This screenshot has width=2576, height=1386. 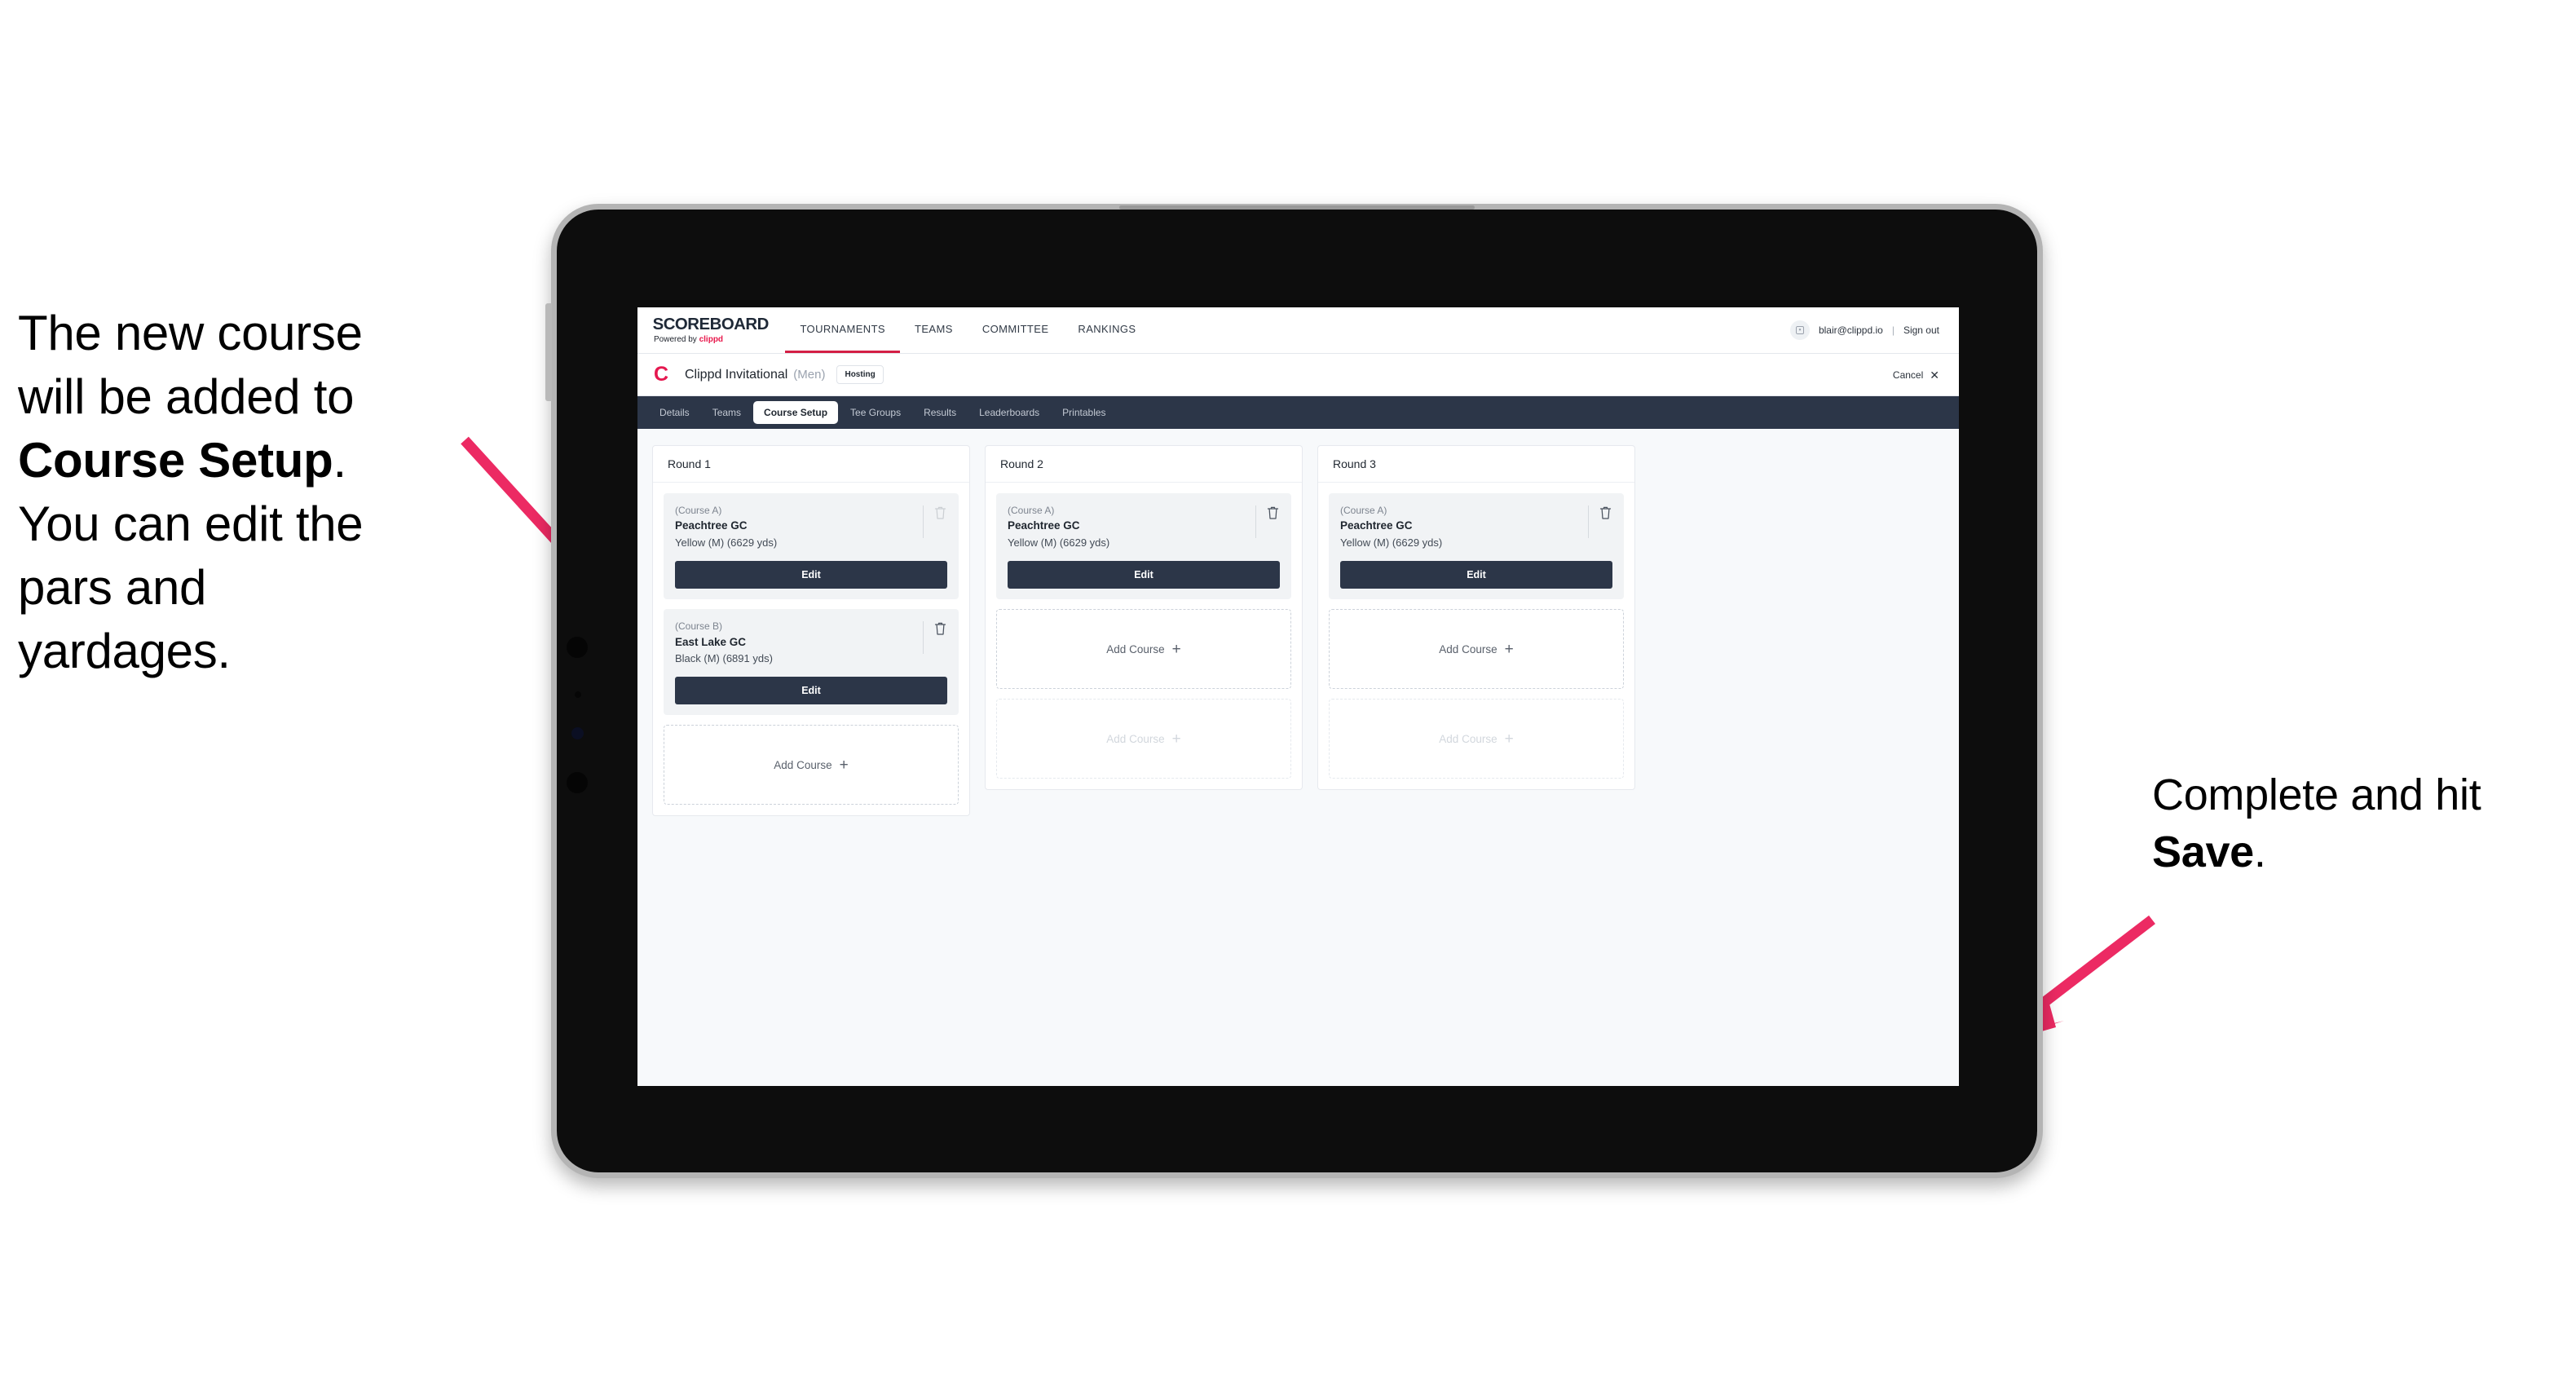 What do you see at coordinates (2259, 853) in the screenshot?
I see `annotation-right-text-2: .` at bounding box center [2259, 853].